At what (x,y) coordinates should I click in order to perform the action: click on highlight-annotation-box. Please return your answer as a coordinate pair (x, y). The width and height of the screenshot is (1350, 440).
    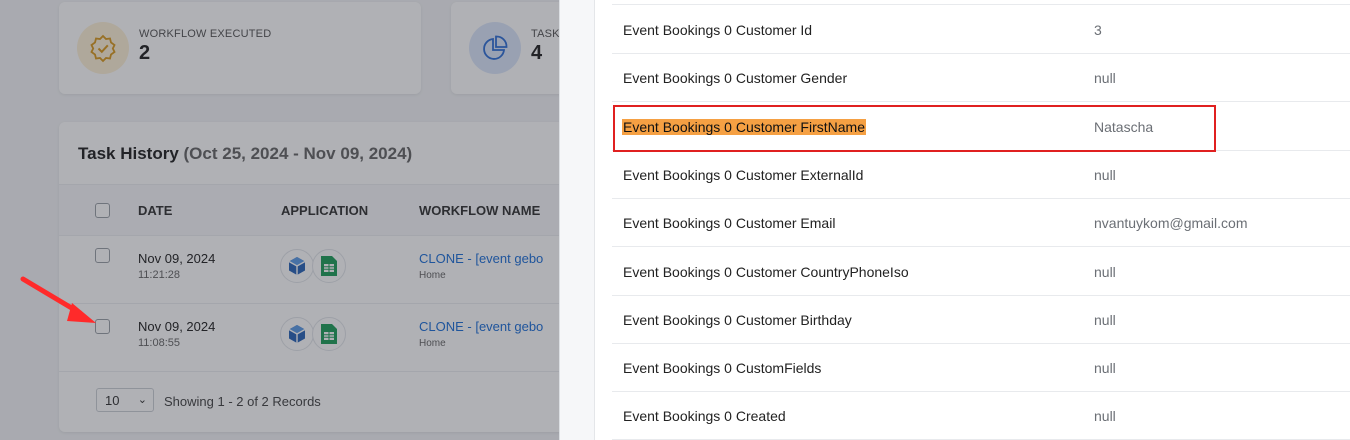
    Looking at the image, I should click on (914, 128).